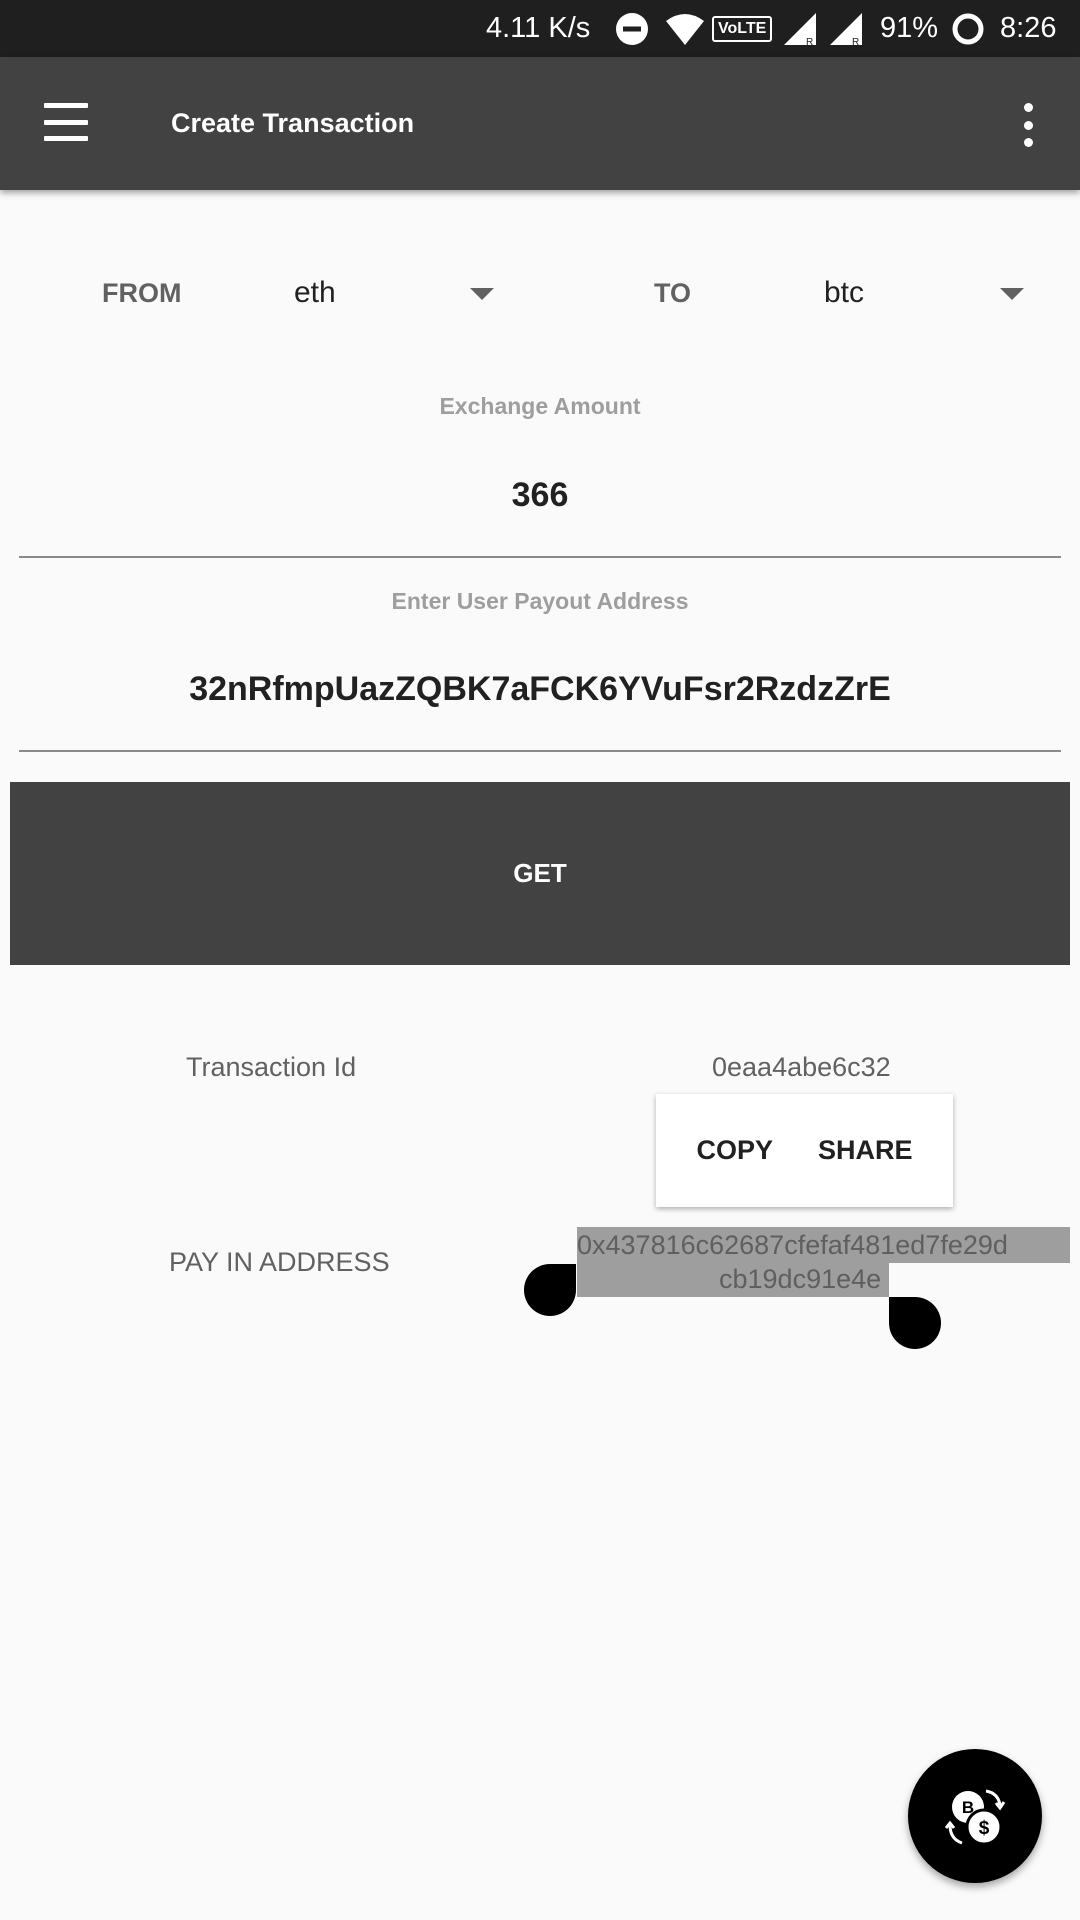 The image size is (1080, 1920). I want to click on dnd-icon, so click(632, 28).